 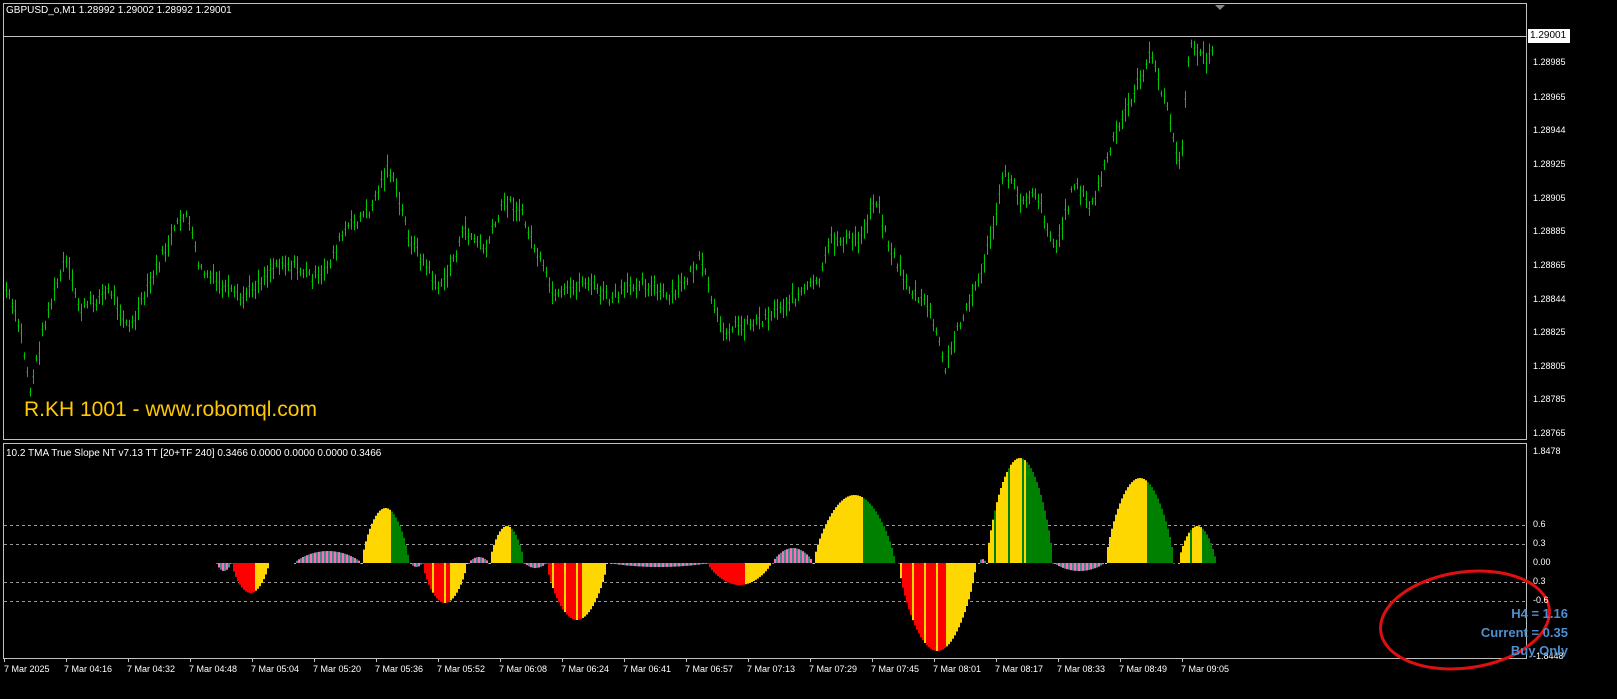 I want to click on info-current: Current = 0.35, so click(x=1524, y=632).